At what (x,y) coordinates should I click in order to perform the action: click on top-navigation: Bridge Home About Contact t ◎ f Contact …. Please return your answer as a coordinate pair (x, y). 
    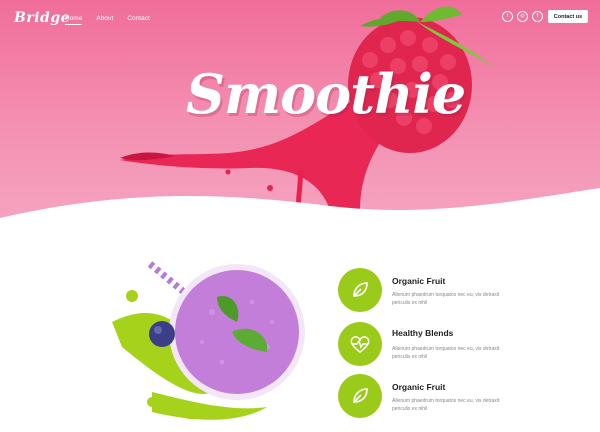
    Looking at the image, I should click on (300, 20).